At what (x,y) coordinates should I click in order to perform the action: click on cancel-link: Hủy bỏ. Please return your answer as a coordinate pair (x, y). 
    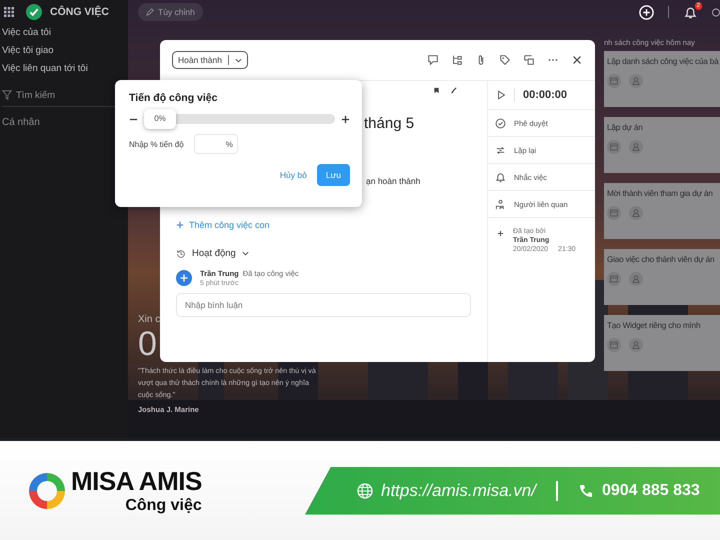
    Looking at the image, I should click on (293, 175).